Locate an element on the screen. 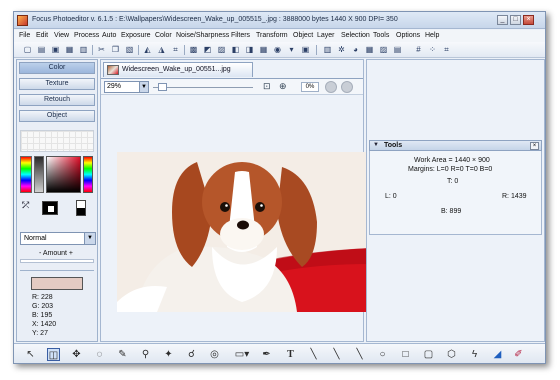 Image resolution: width=560 pixels, height=380 pixels. menu-exposure: Exposure is located at coordinates (136, 35).